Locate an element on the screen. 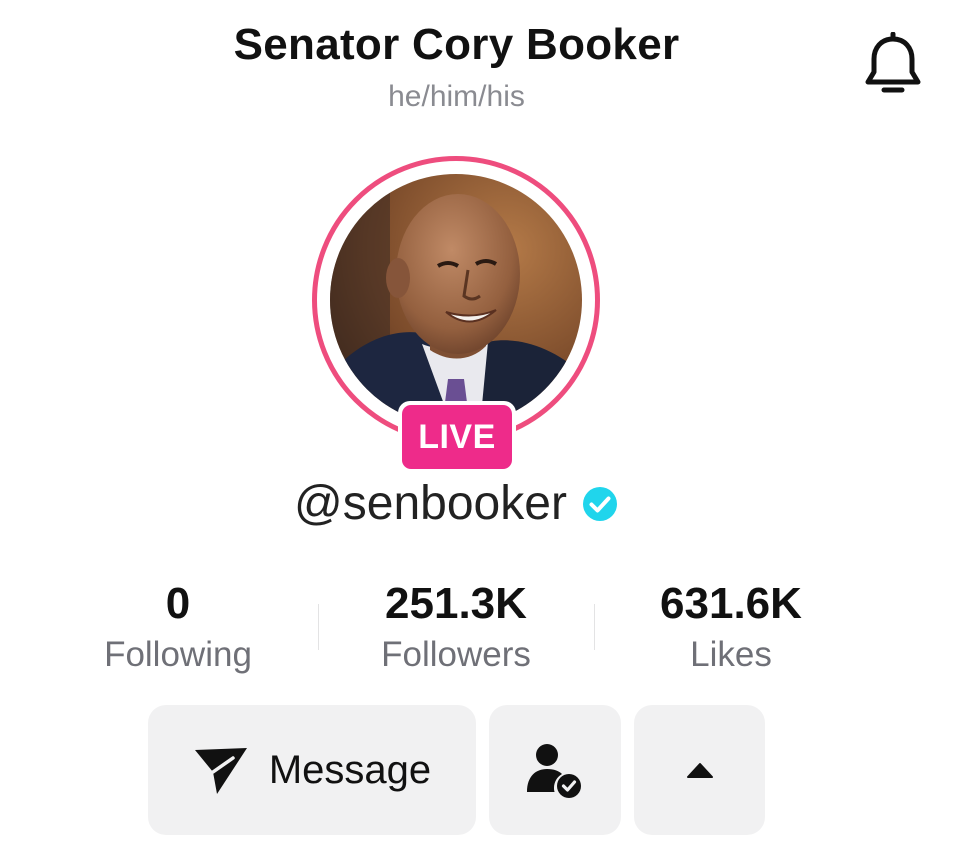  pronouns: he/him/his is located at coordinates (456, 96).